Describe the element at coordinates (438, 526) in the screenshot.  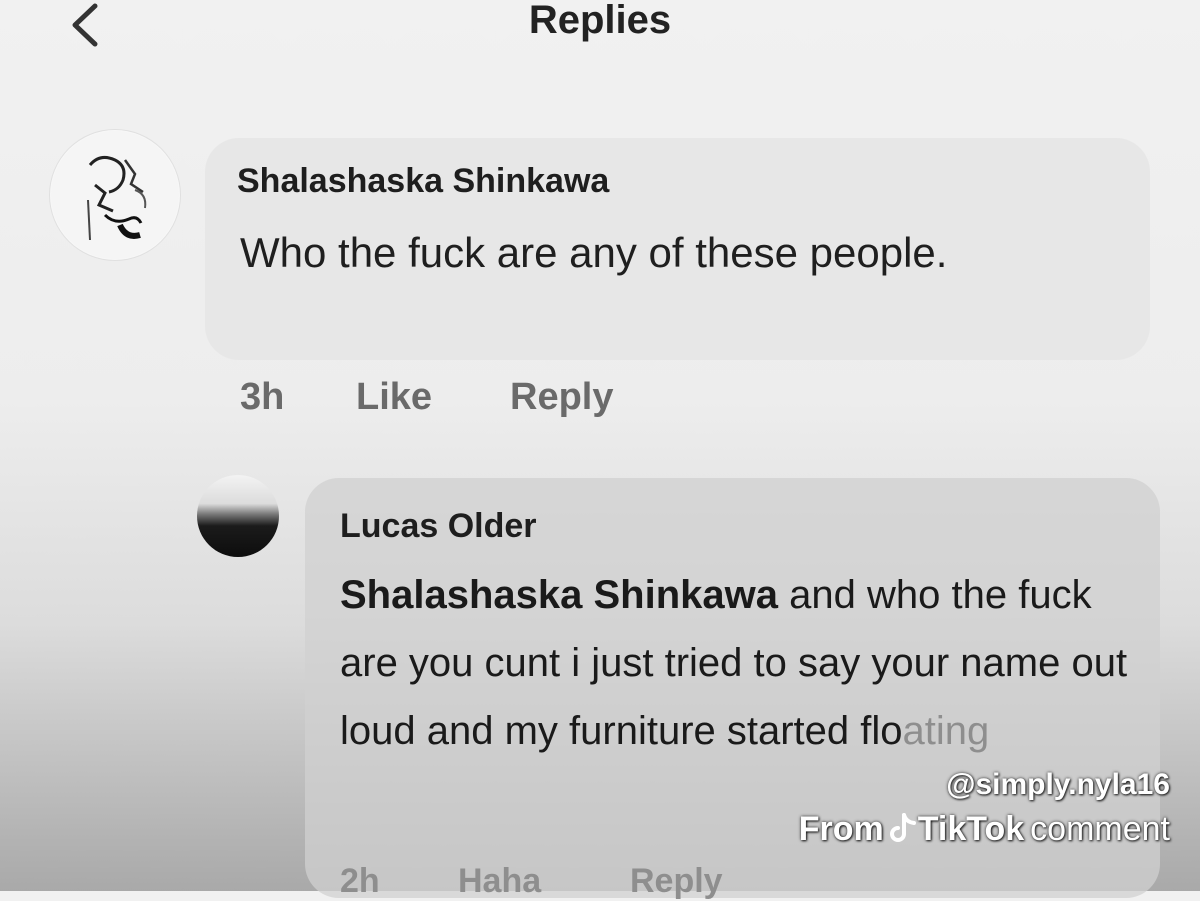
I see `reply-author: Lucas Older` at that location.